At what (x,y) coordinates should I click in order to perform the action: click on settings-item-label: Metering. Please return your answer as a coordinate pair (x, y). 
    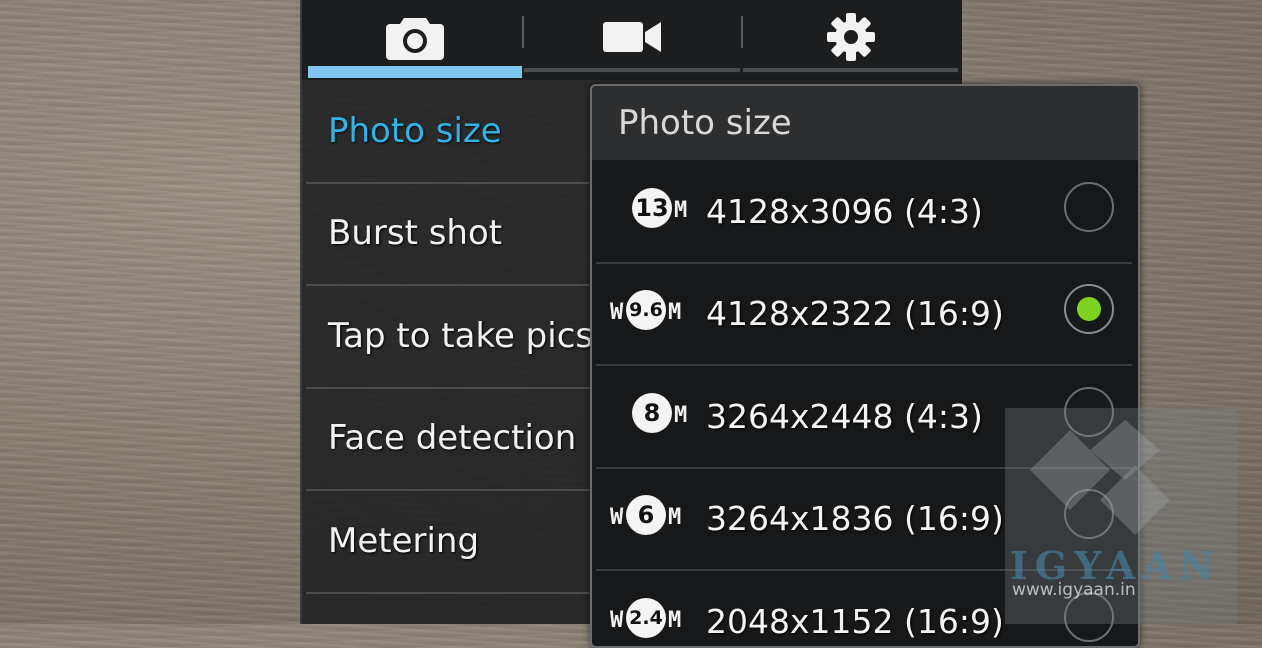
    Looking at the image, I should click on (404, 541).